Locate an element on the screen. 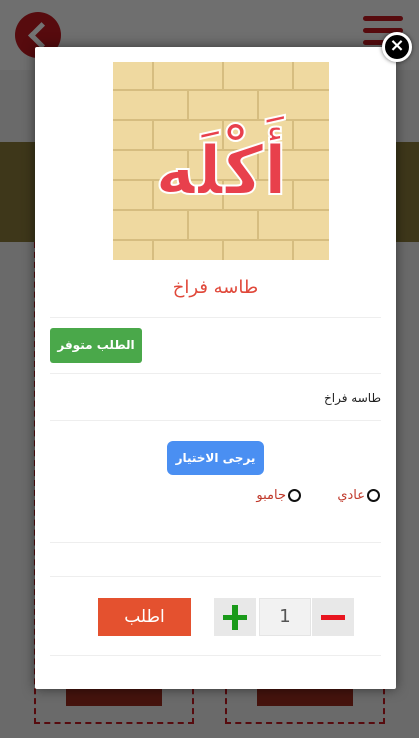 This screenshot has width=419, height=738. availability-badge: الطلب متوفر is located at coordinates (96, 345).